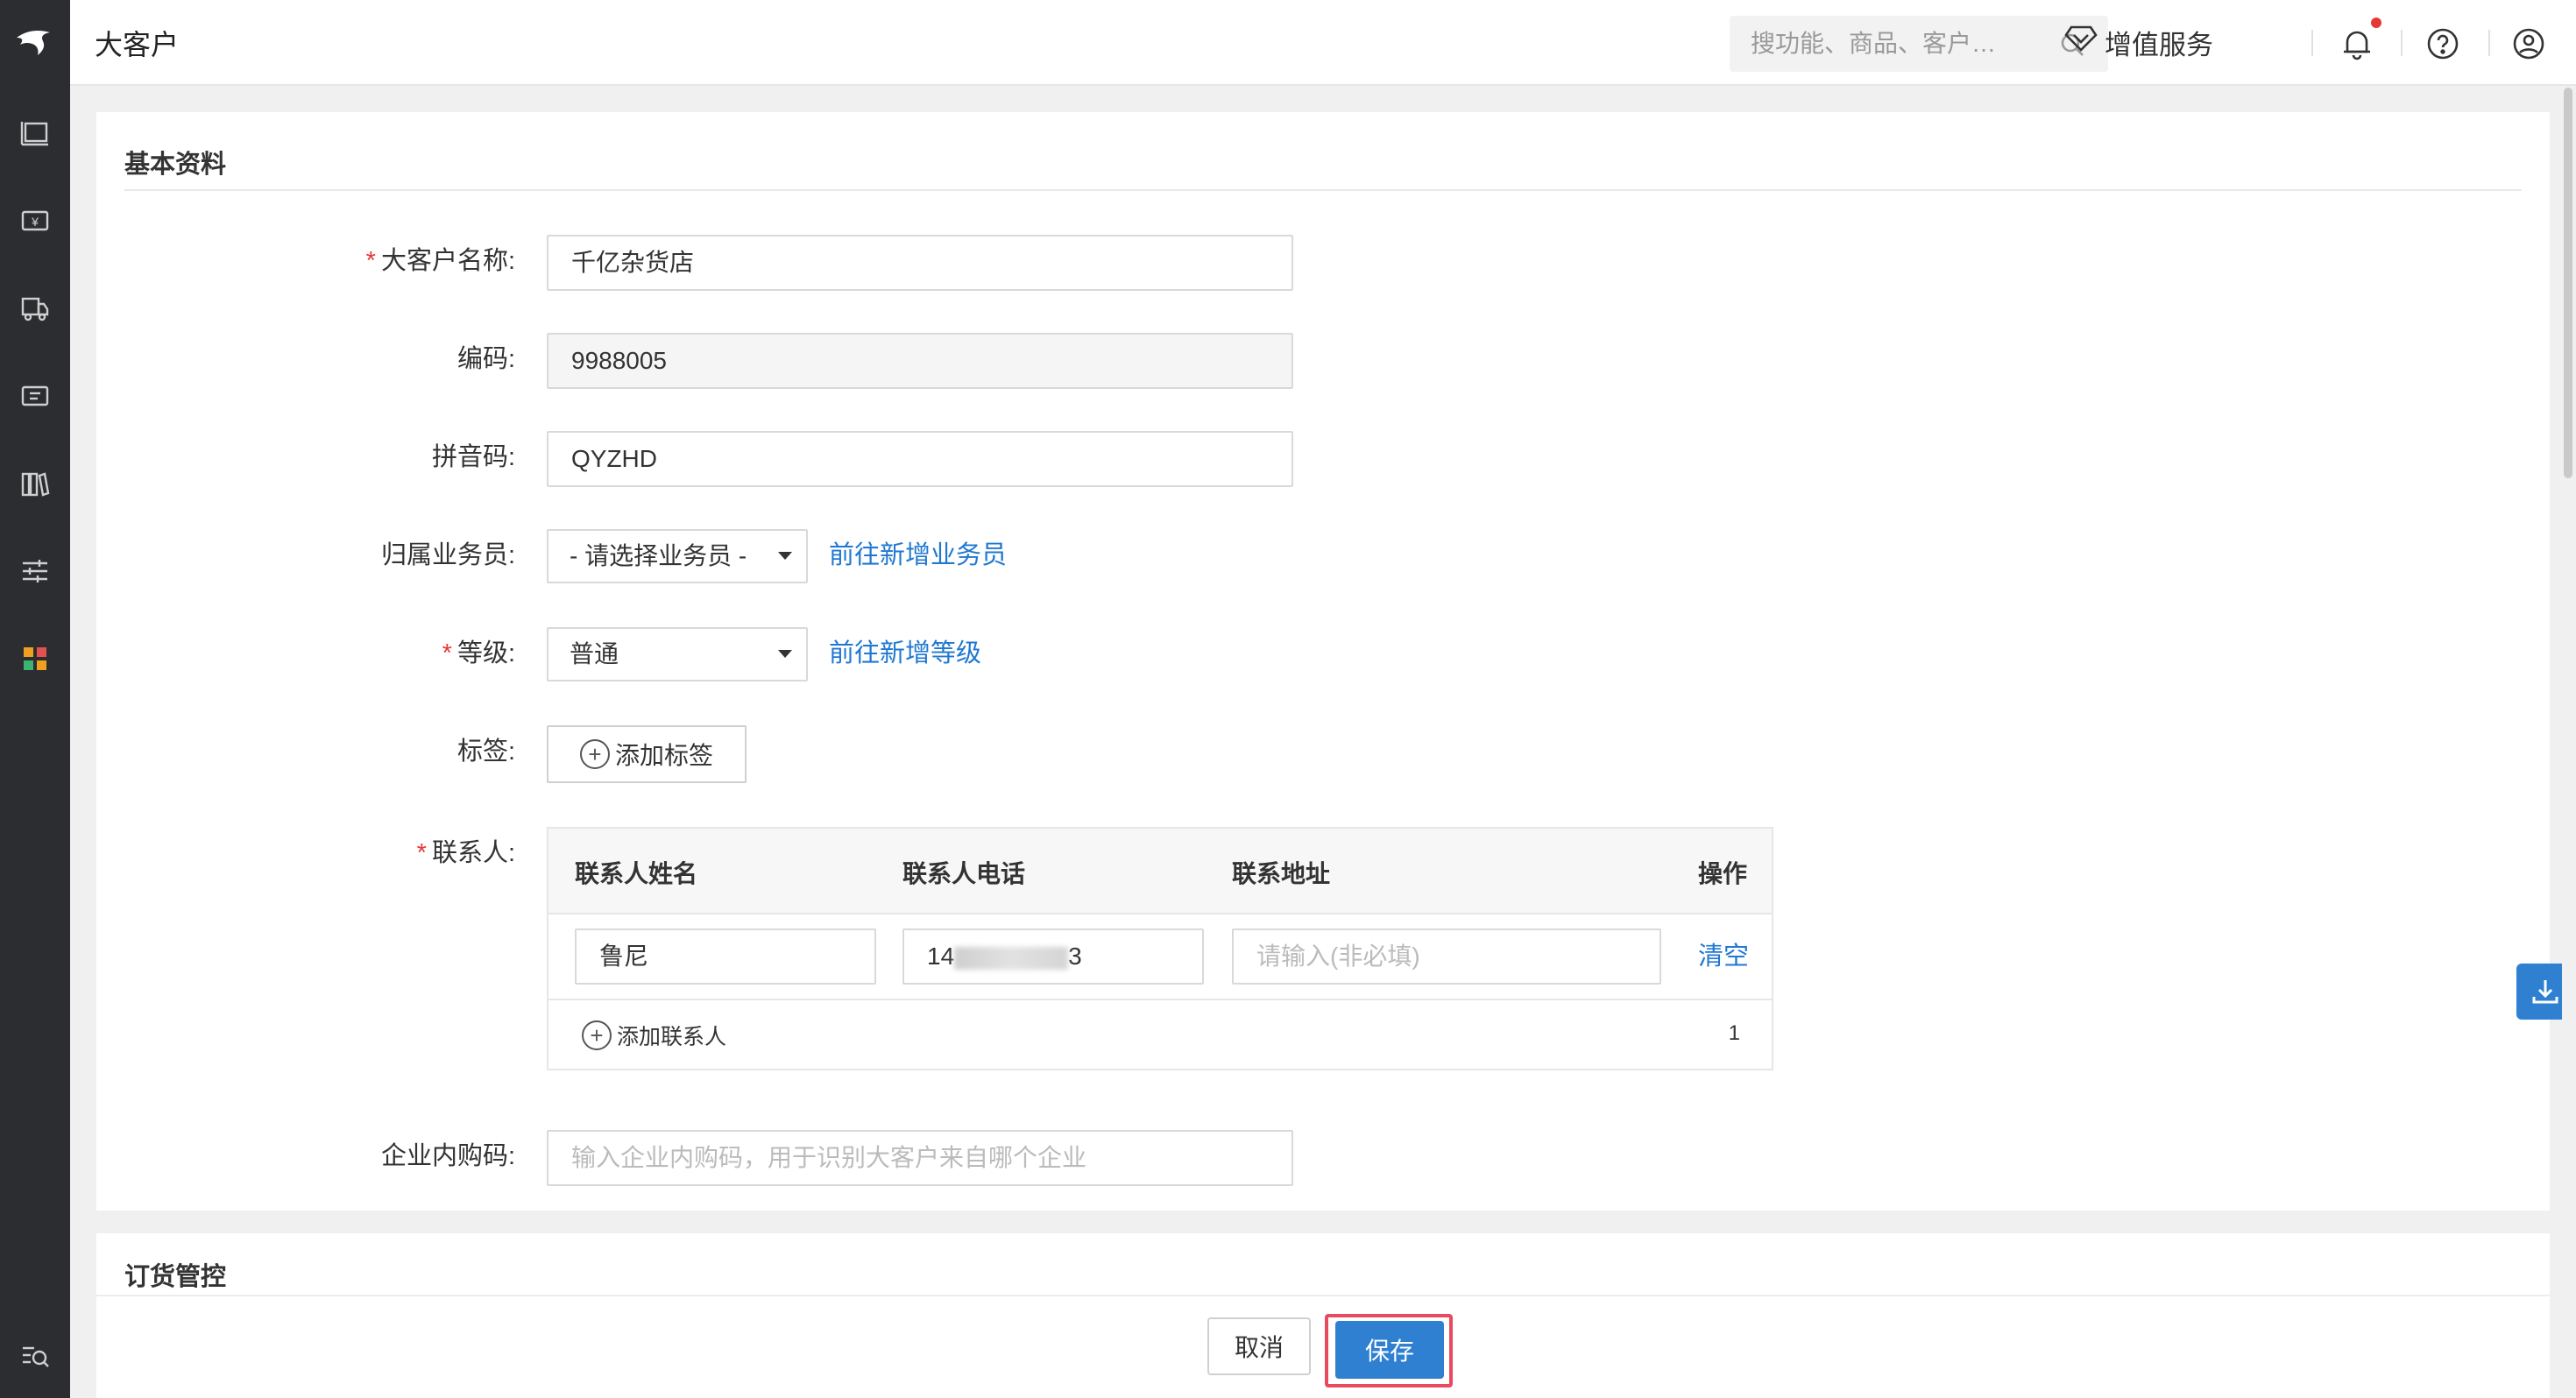  Describe the element at coordinates (594, 653) in the screenshot. I see `level-select-value: 普通` at that location.